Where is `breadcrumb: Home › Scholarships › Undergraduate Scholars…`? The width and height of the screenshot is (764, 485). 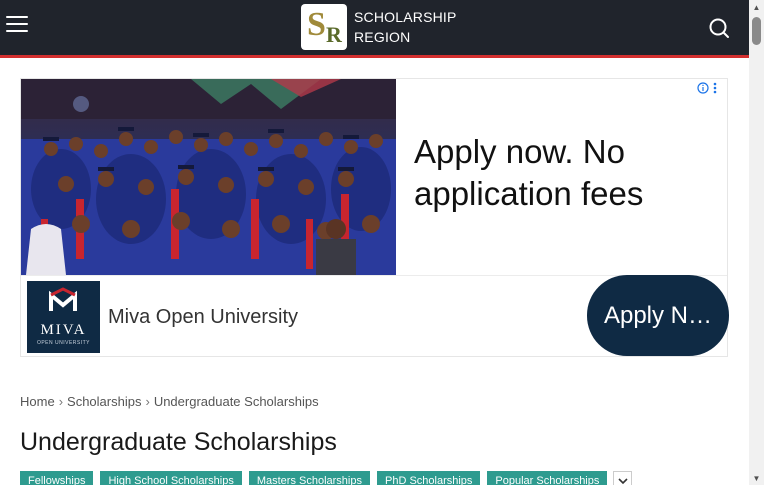
breadcrumb: Home › Scholarships › Undergraduate Scholars… is located at coordinates (169, 401).